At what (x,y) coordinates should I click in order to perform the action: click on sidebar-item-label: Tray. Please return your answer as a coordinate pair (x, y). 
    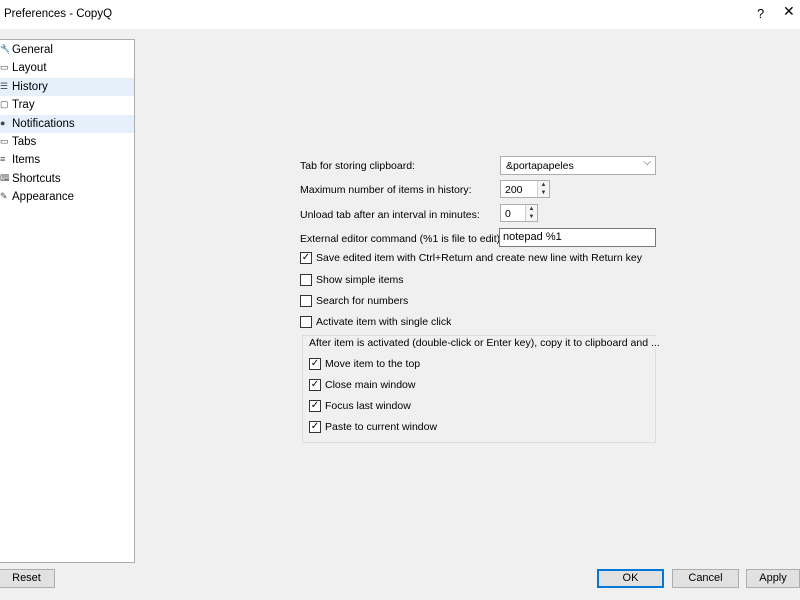
    Looking at the image, I should click on (23, 105).